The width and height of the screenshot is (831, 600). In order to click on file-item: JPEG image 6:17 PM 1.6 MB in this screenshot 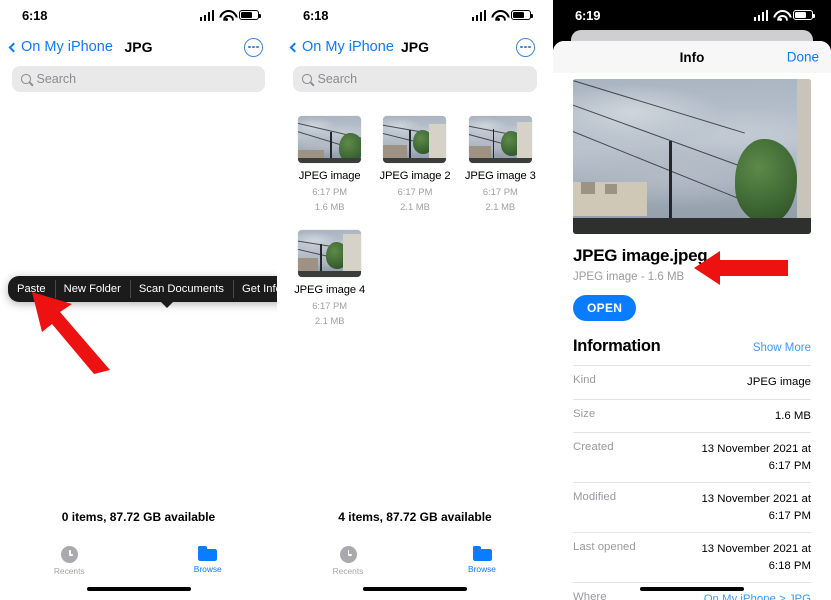, I will do `click(329, 160)`.